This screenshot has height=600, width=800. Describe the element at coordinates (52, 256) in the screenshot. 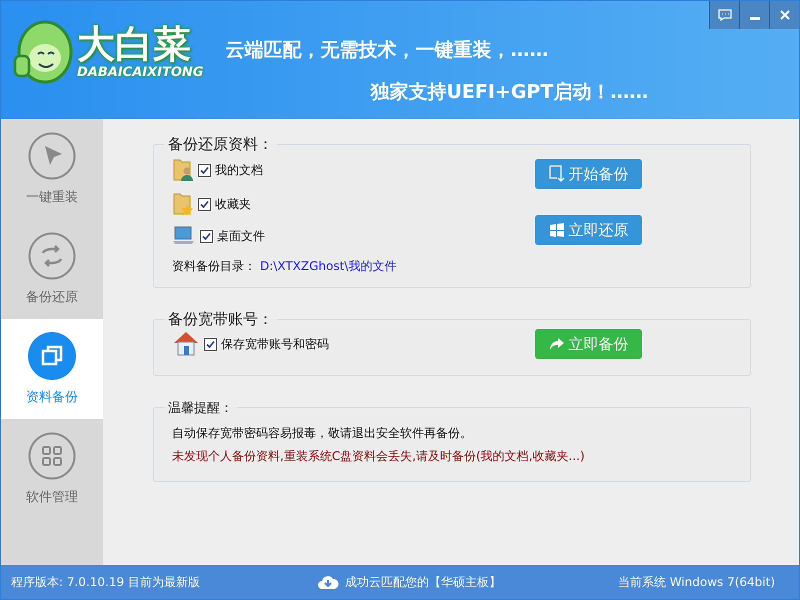

I see `sync-icon` at that location.